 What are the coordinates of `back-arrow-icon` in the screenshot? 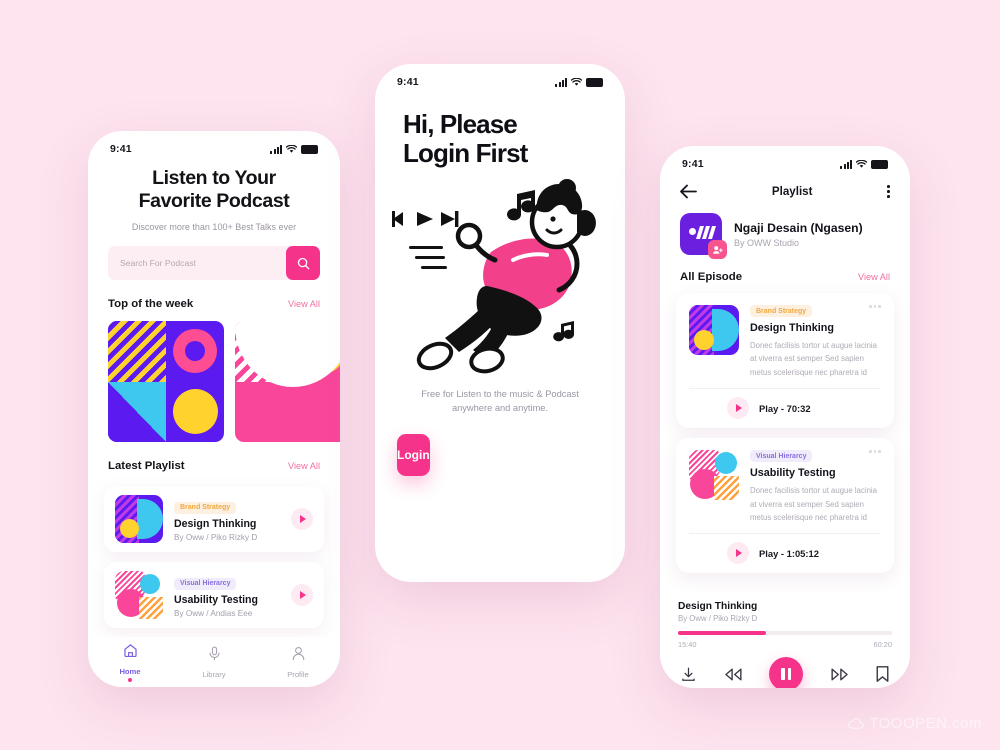 It's located at (688, 191).